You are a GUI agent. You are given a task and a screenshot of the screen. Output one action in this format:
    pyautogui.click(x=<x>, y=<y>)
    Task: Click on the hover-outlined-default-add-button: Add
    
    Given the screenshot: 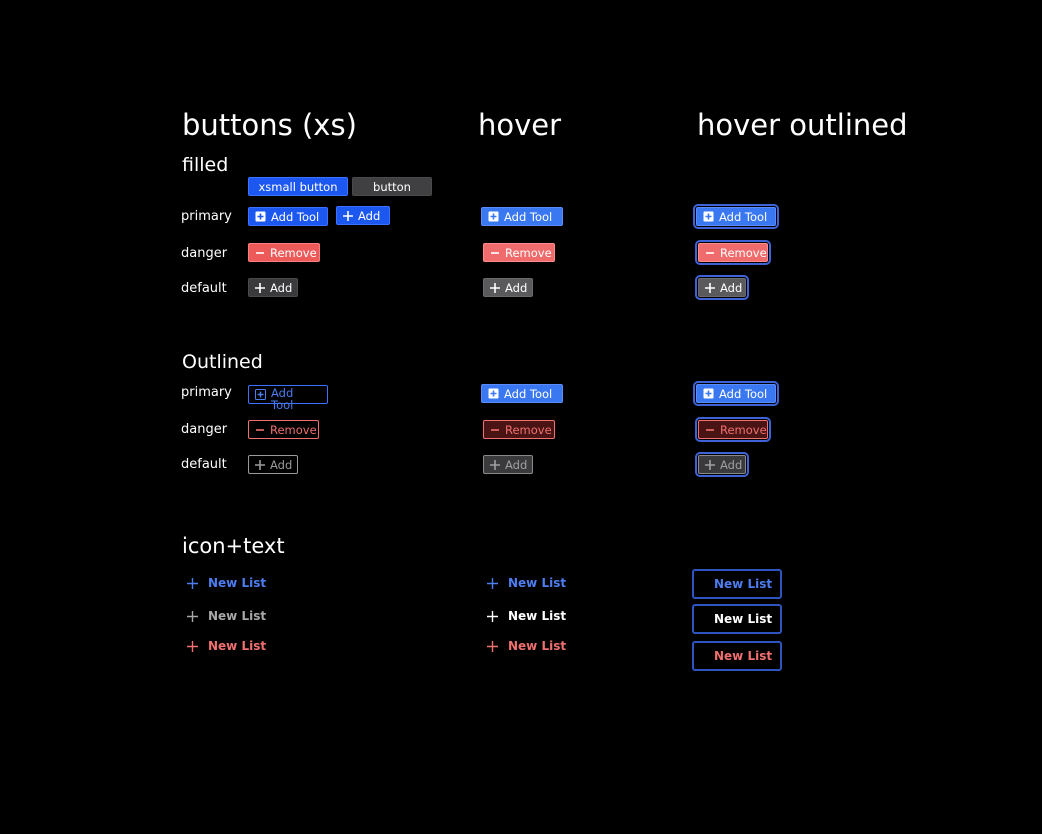 What is the action you would take?
    pyautogui.click(x=722, y=287)
    